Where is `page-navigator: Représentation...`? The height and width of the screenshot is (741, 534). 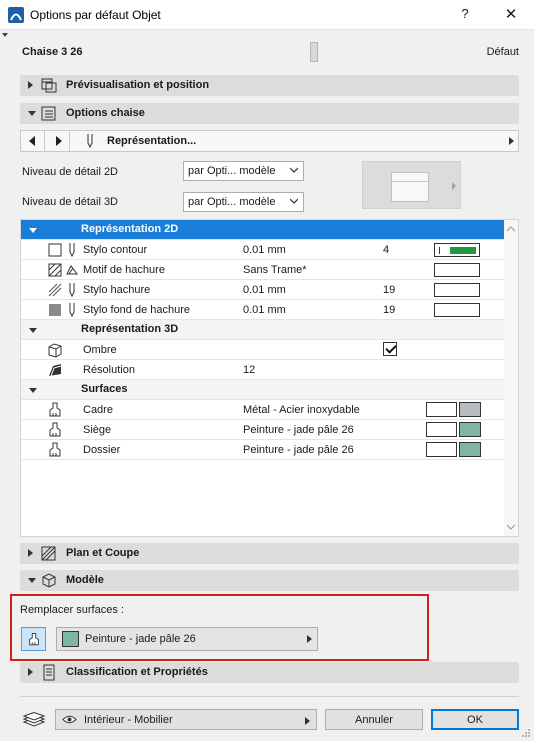
page-navigator: Représentation... is located at coordinates (269, 141).